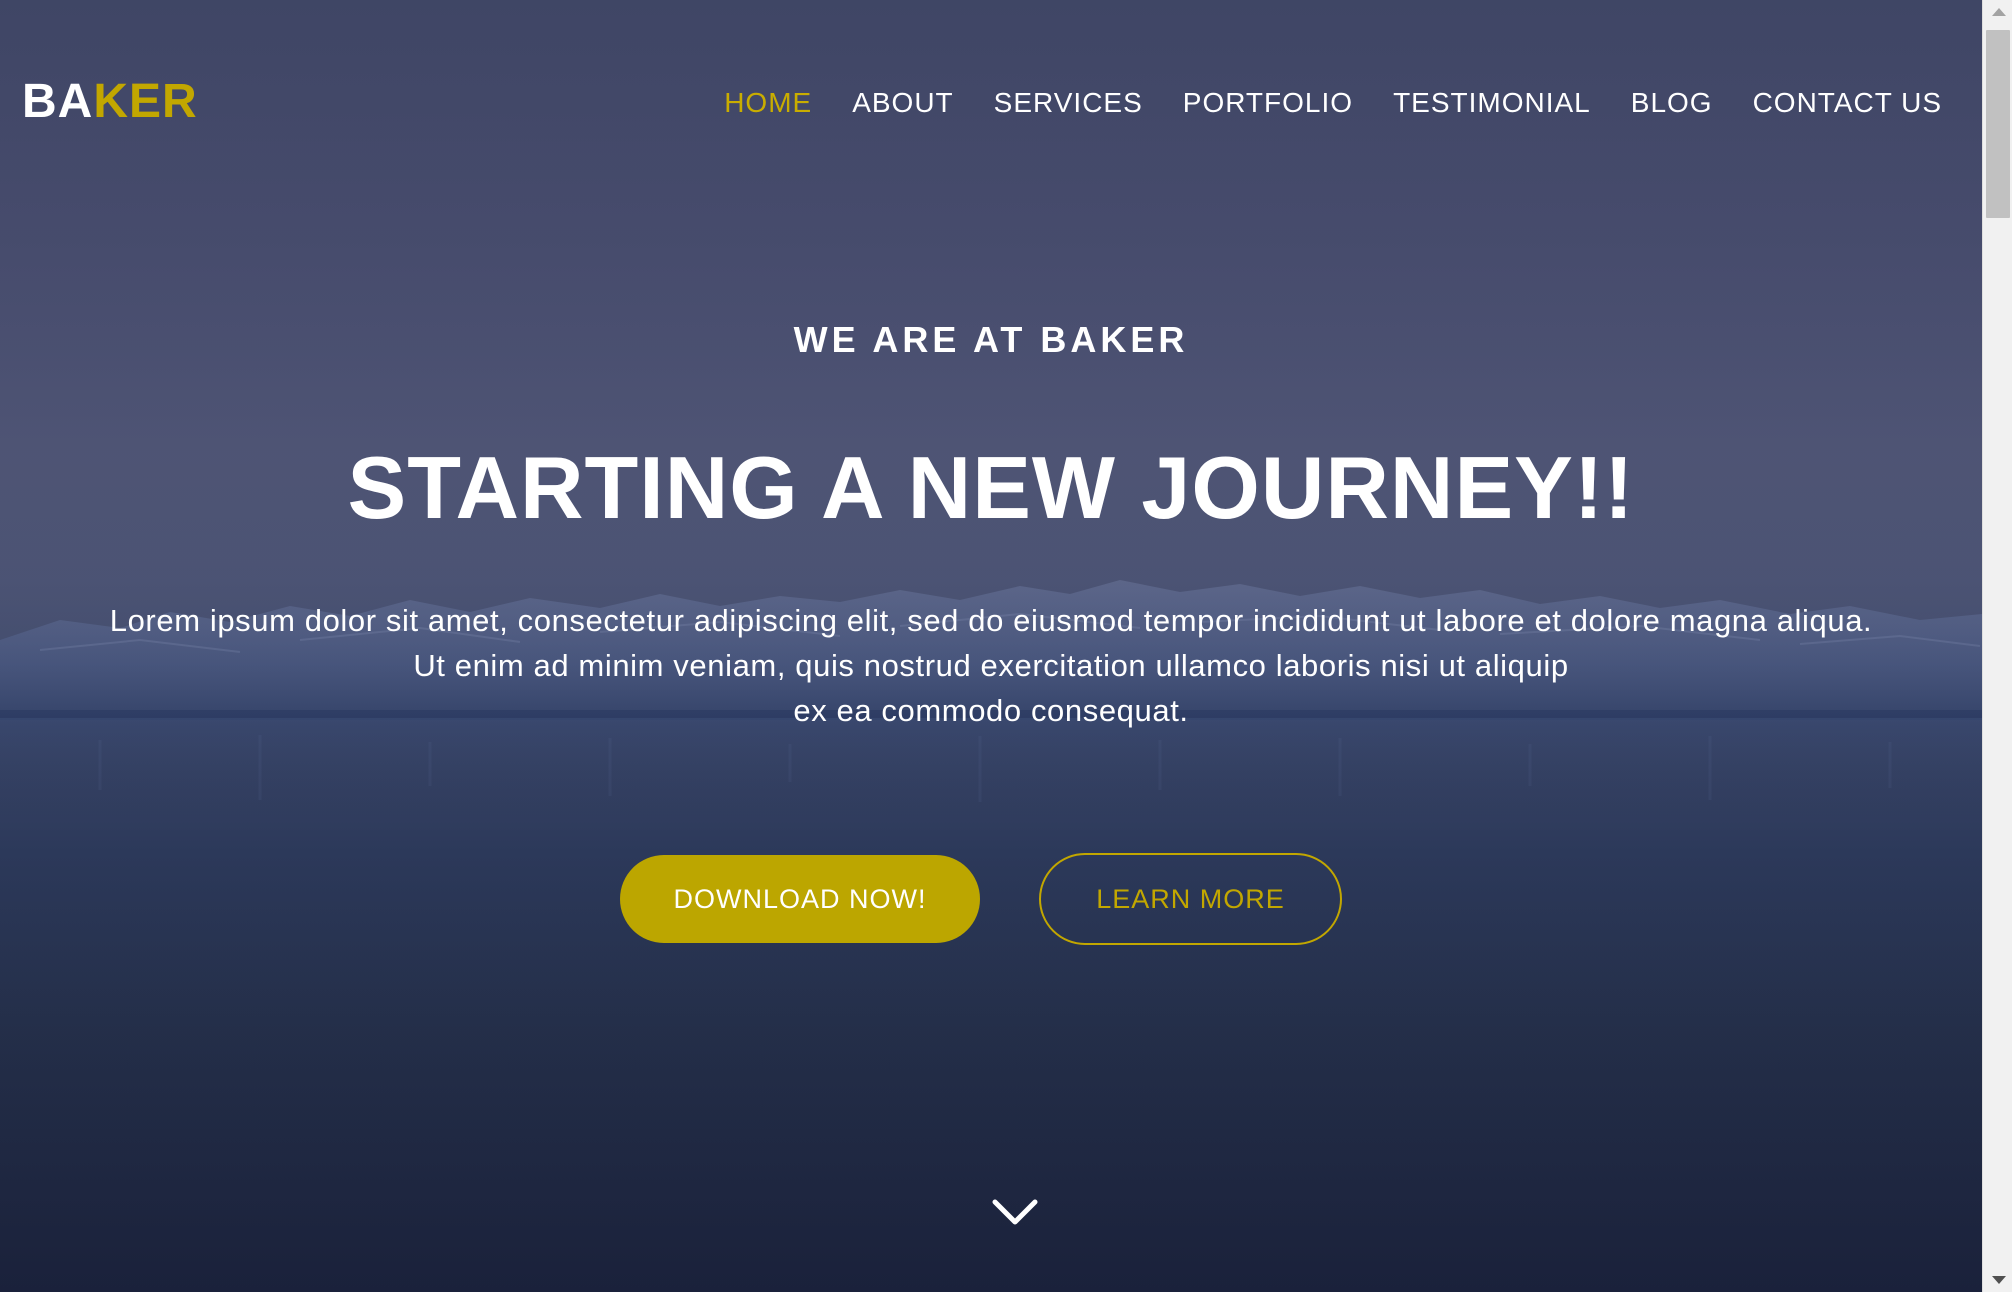 Image resolution: width=2012 pixels, height=1292 pixels. What do you see at coordinates (800, 899) in the screenshot?
I see `download-now-button: DOWNLOAD NOW!` at bounding box center [800, 899].